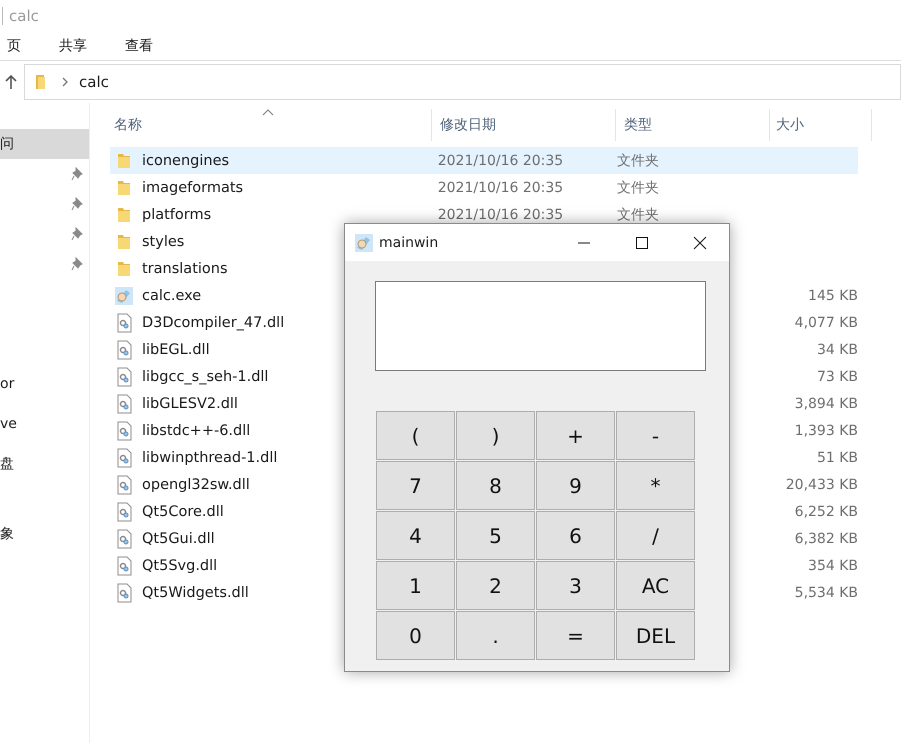  What do you see at coordinates (185, 268) in the screenshot?
I see `file-name: translations` at bounding box center [185, 268].